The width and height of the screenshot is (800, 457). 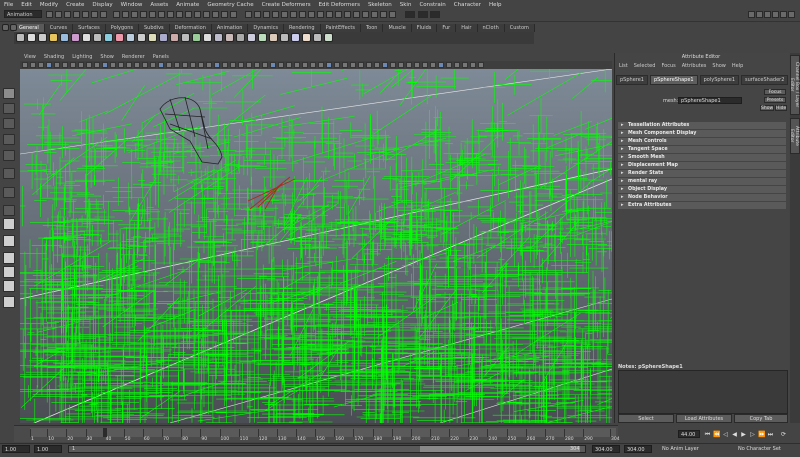 I want to click on menu-help: Help, so click(x=495, y=5).